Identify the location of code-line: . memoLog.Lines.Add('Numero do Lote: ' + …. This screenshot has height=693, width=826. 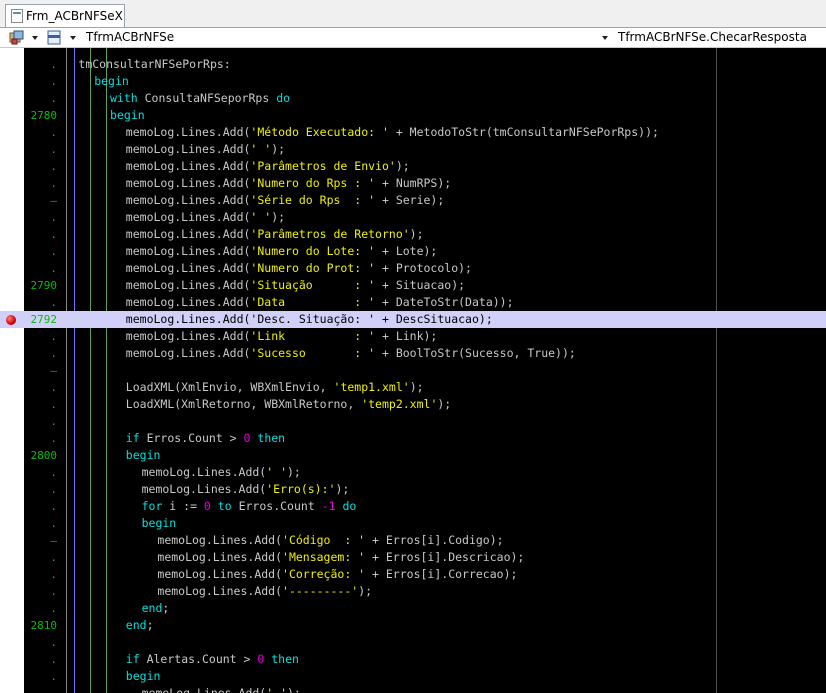
(413, 251).